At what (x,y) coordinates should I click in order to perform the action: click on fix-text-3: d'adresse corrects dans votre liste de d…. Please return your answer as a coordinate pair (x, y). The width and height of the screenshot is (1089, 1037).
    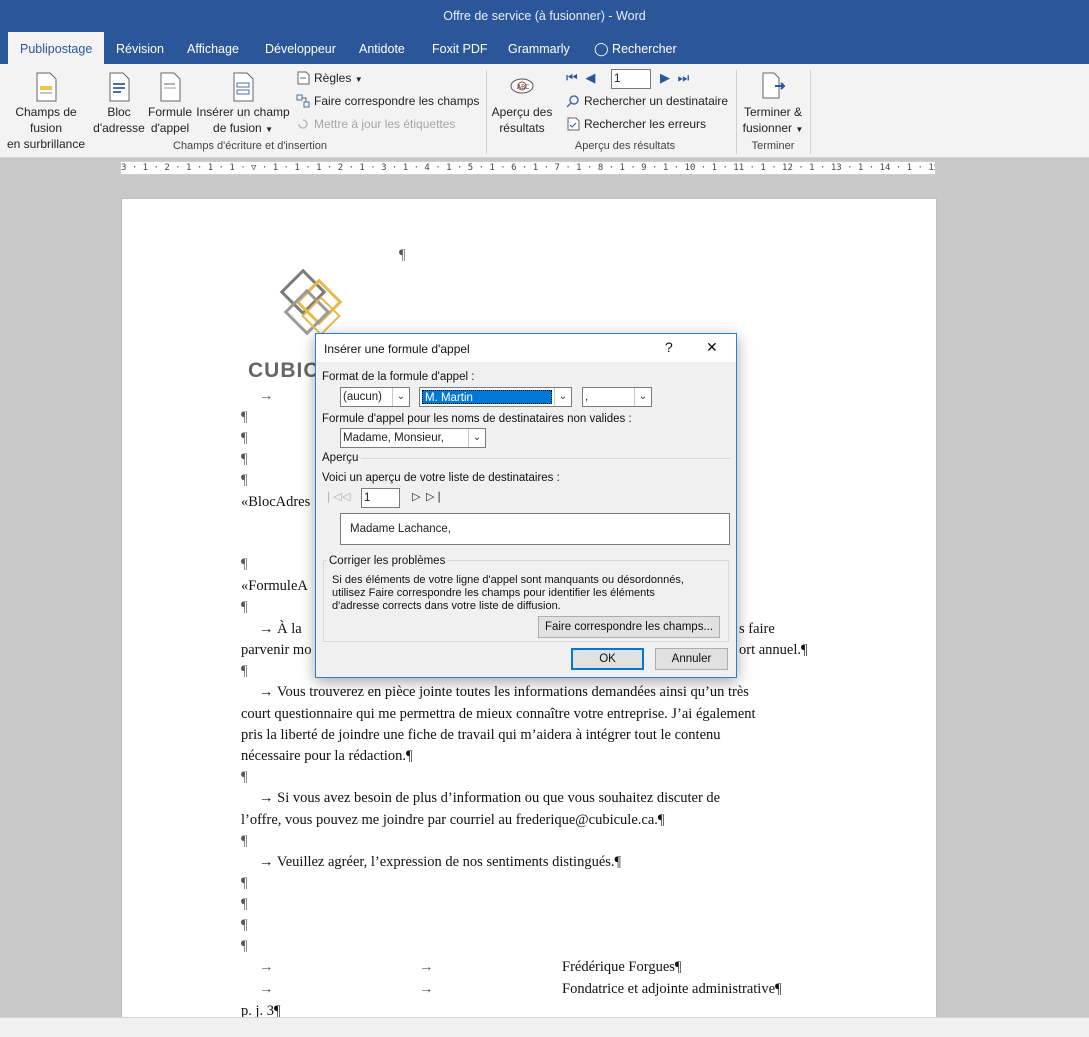
    Looking at the image, I should click on (446, 606).